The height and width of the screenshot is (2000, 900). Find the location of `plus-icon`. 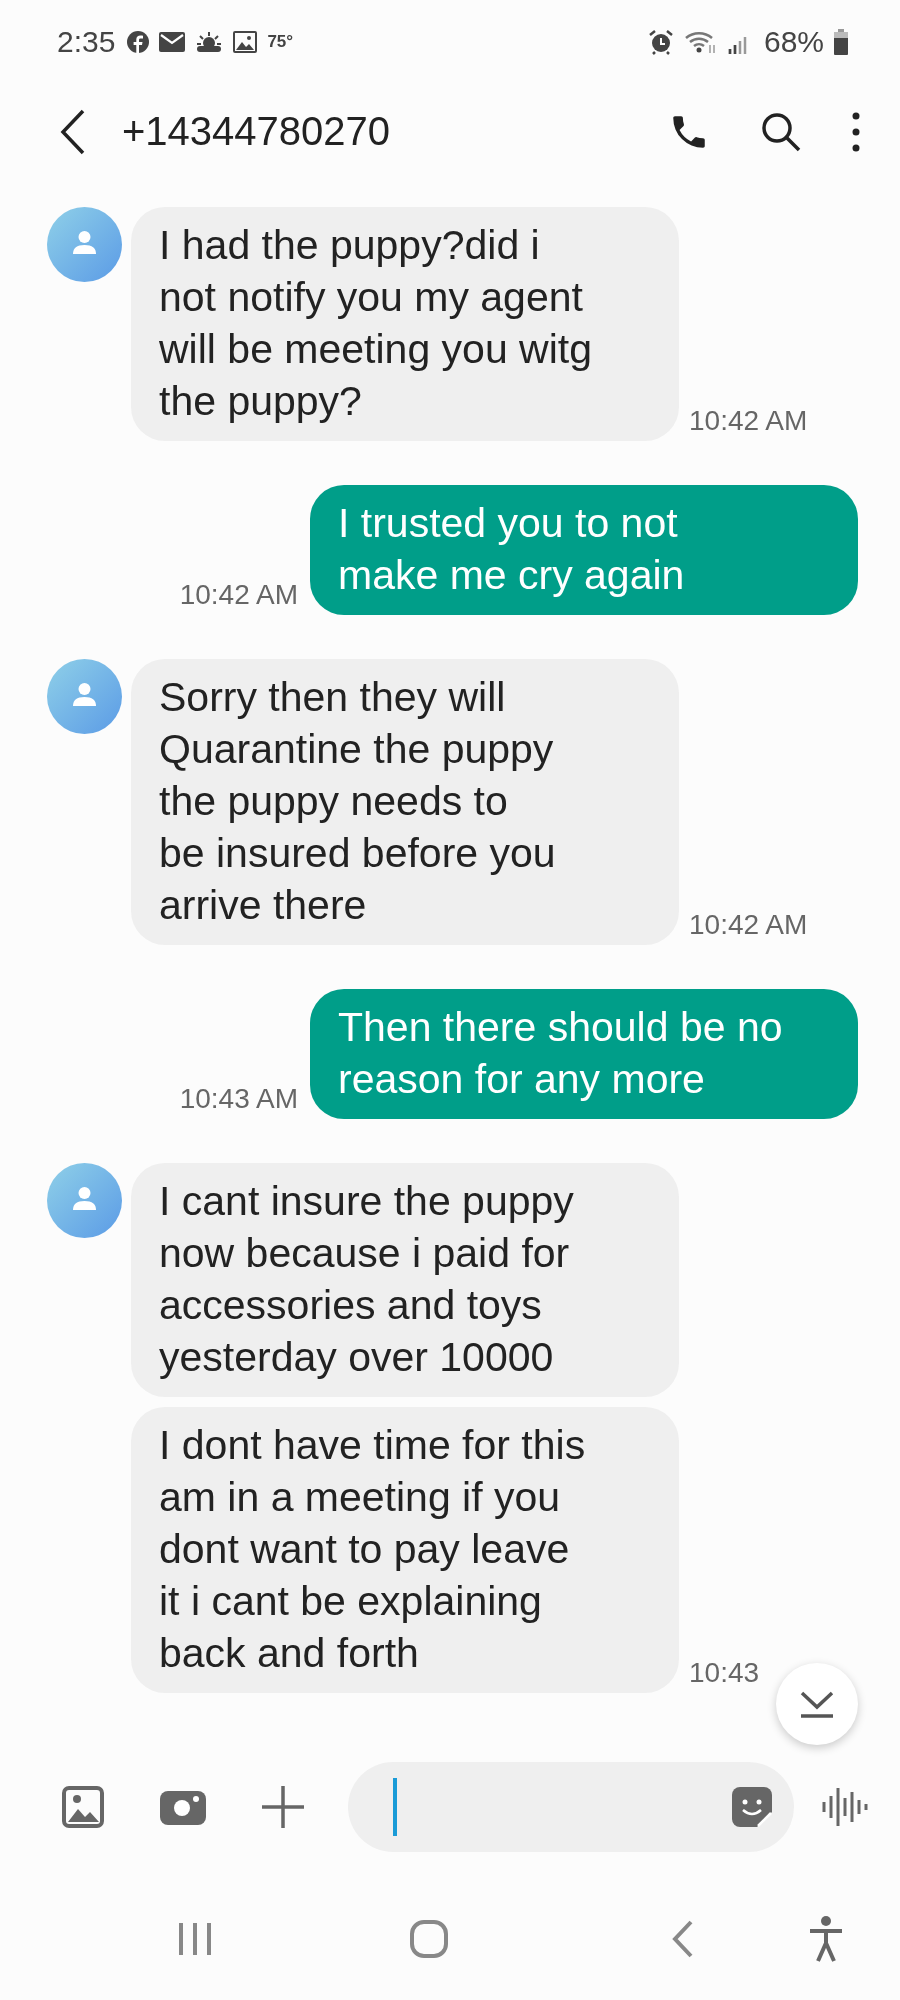

plus-icon is located at coordinates (283, 1807).